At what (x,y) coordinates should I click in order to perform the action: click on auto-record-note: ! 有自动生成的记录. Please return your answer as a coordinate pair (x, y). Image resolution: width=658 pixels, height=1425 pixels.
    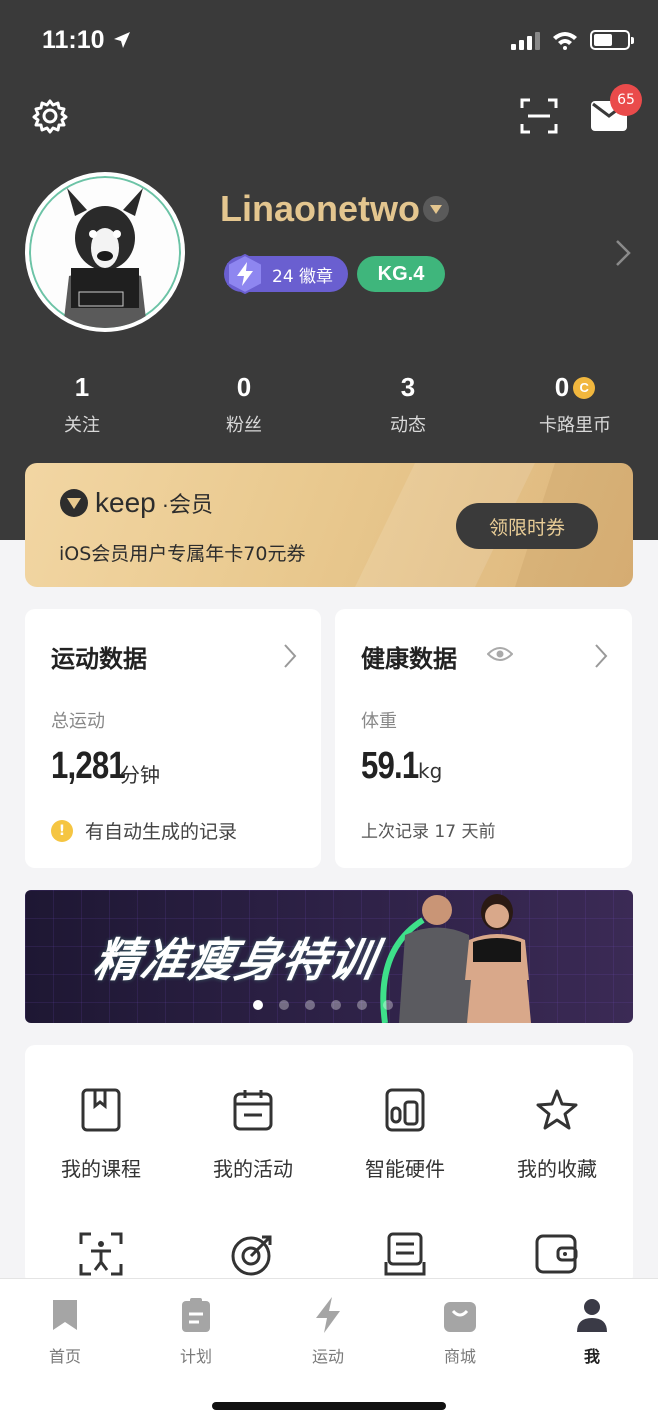
    Looking at the image, I should click on (144, 830).